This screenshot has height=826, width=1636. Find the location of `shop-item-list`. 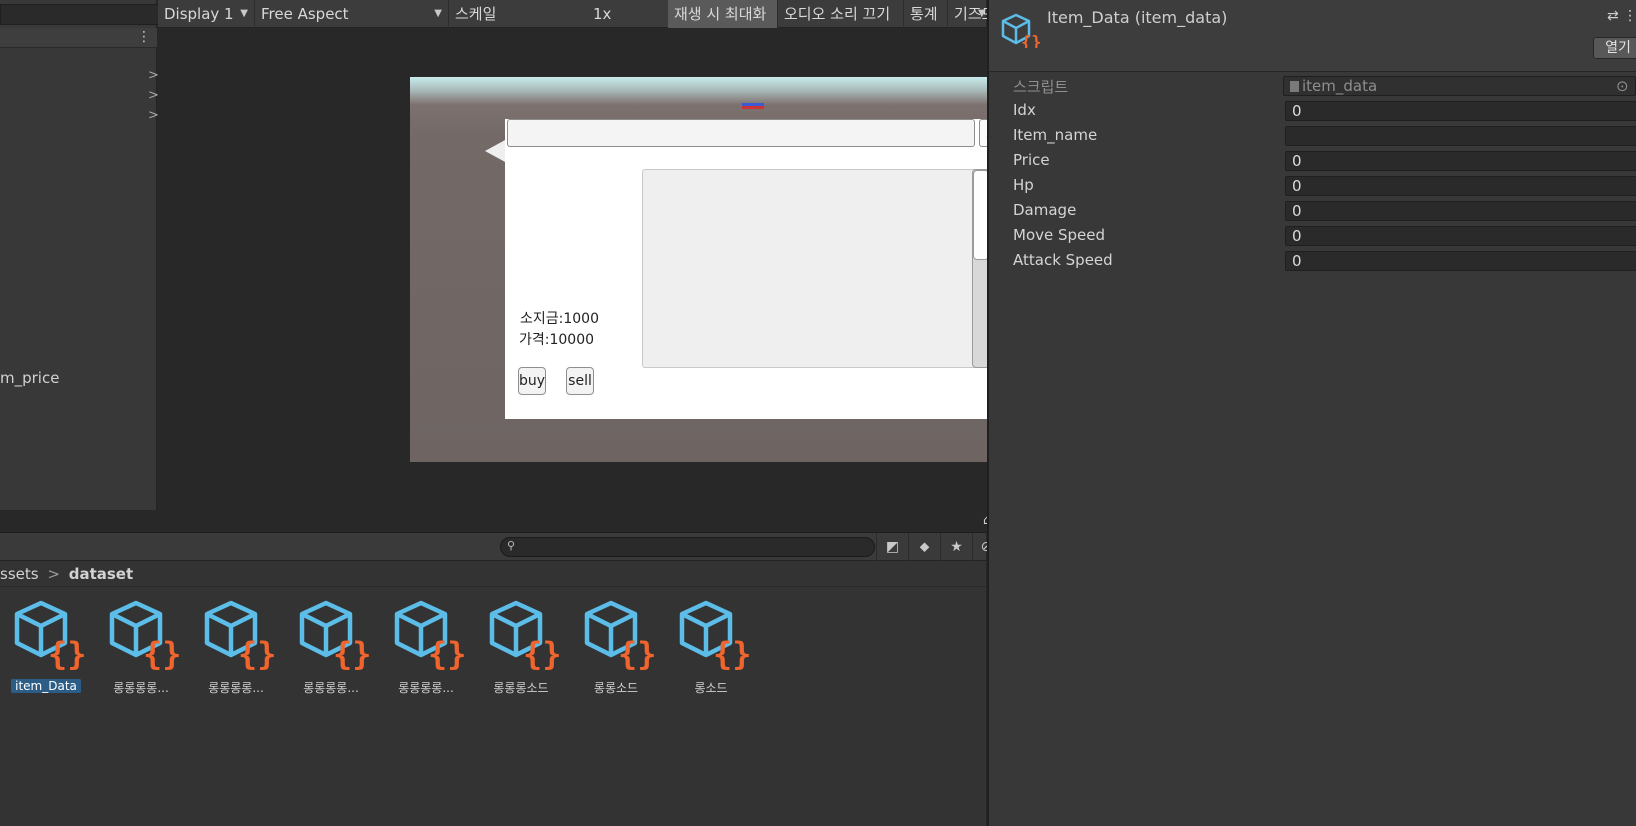

shop-item-list is located at coordinates (815, 268).